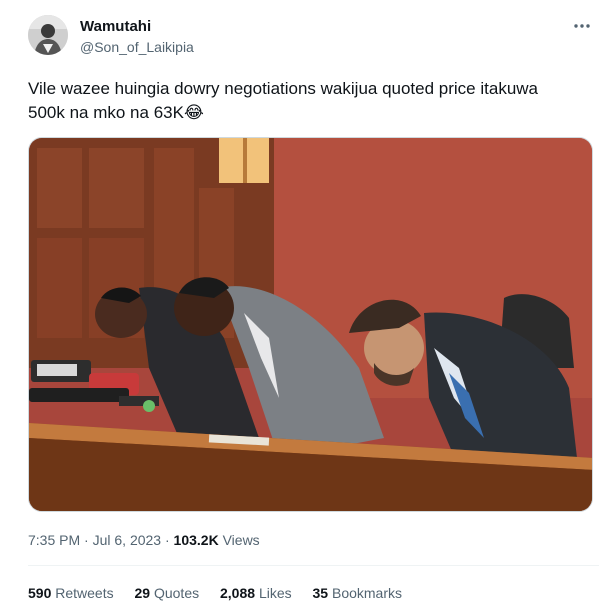 Image resolution: width=599 pixels, height=608 pixels. I want to click on post-date: Jul 6, 2023, so click(127, 540).